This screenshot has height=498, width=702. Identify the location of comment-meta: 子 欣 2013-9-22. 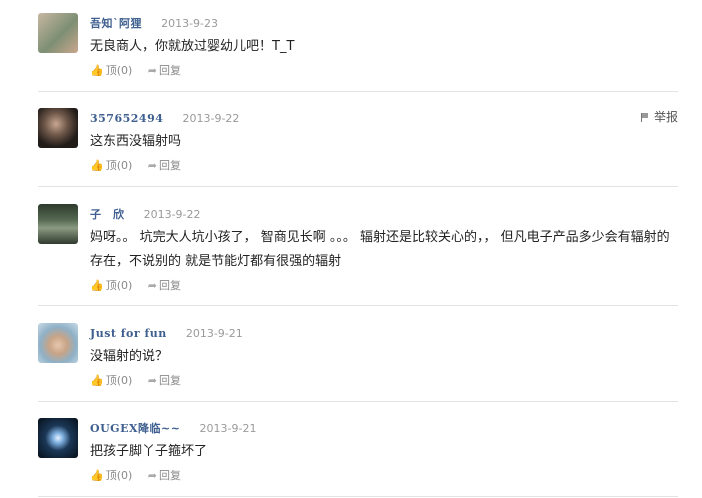
(384, 213).